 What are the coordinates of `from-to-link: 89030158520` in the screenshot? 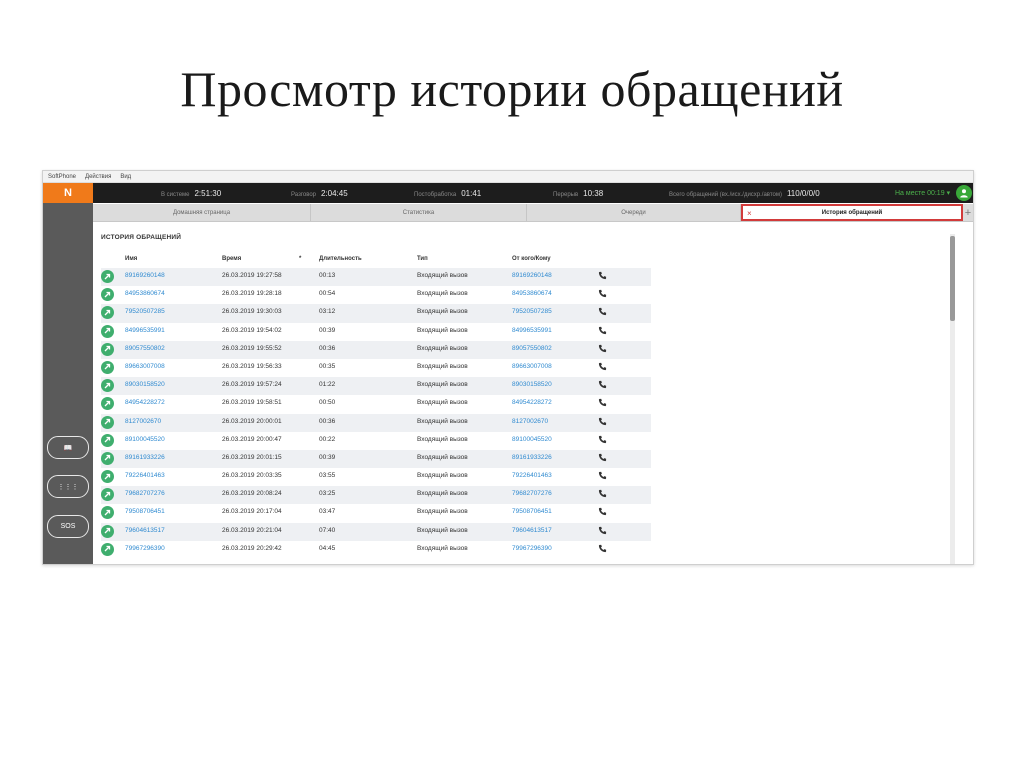 It's located at (532, 384).